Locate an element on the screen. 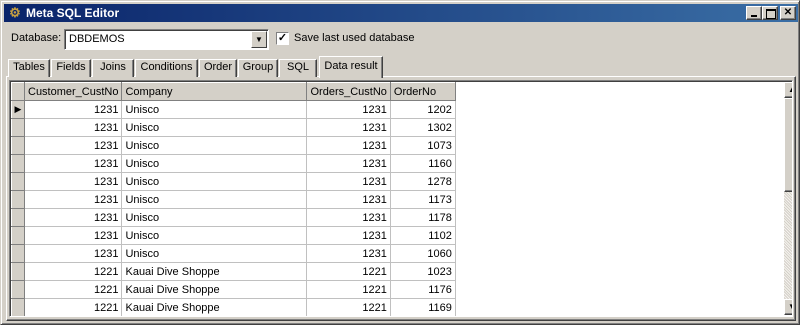 The height and width of the screenshot is (325, 800). cell-orderno: 1102 is located at coordinates (423, 235).